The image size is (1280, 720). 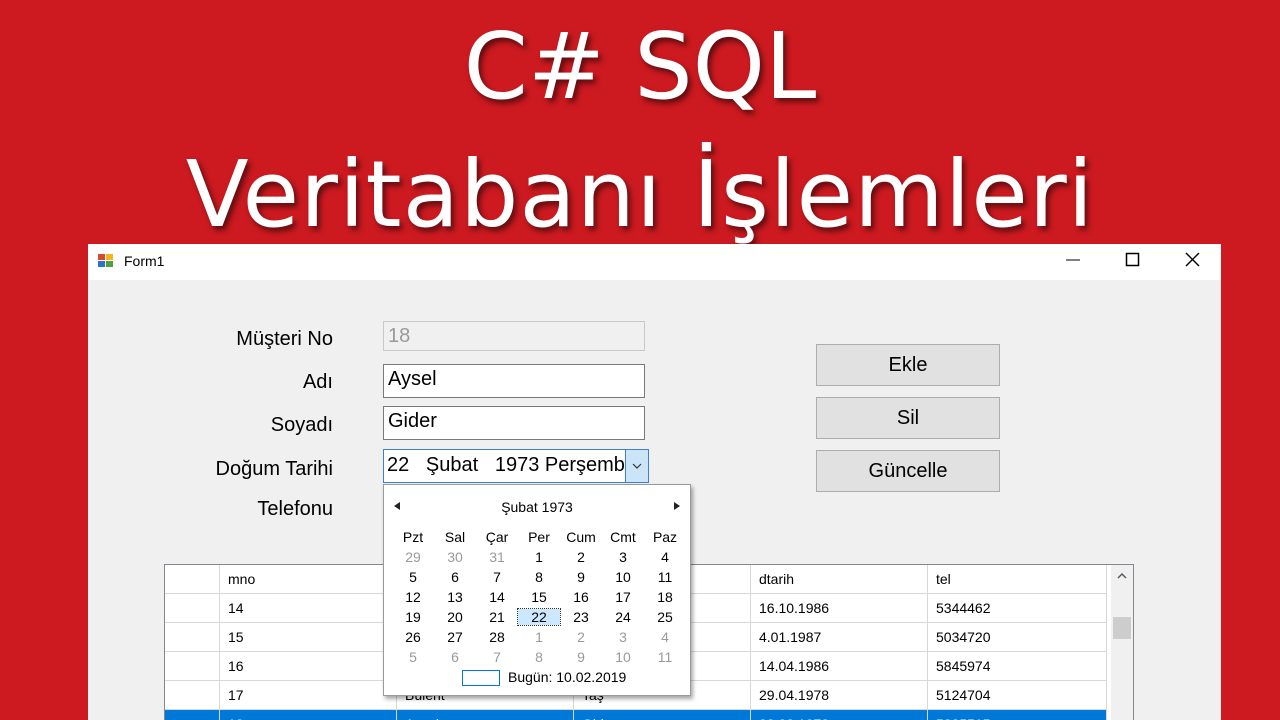 I want to click on cell-tel: 5335515, so click(x=1017, y=714).